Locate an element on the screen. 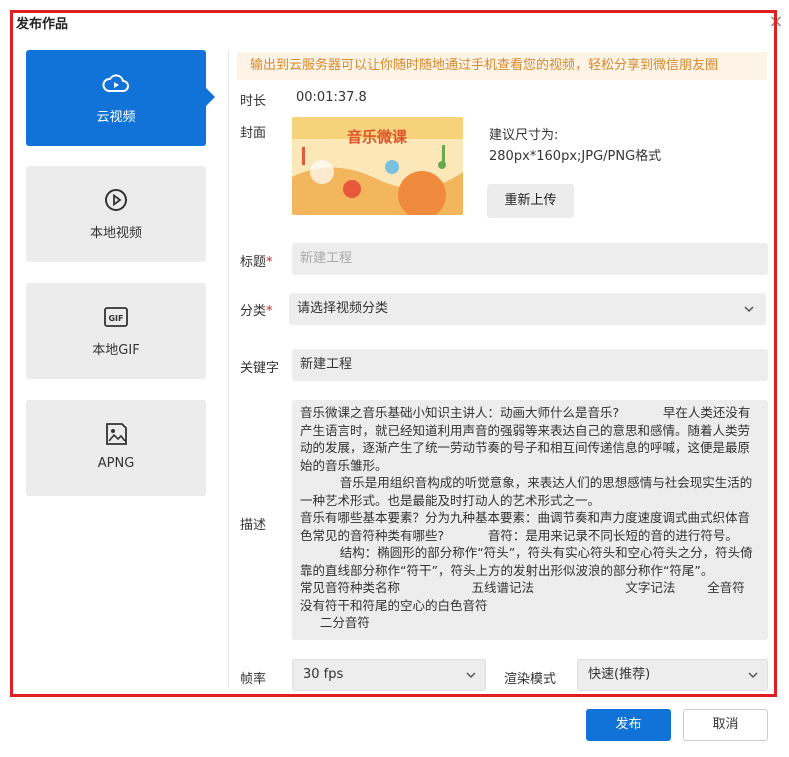 The width and height of the screenshot is (789, 757). fps-select: 30 fps is located at coordinates (389, 675).